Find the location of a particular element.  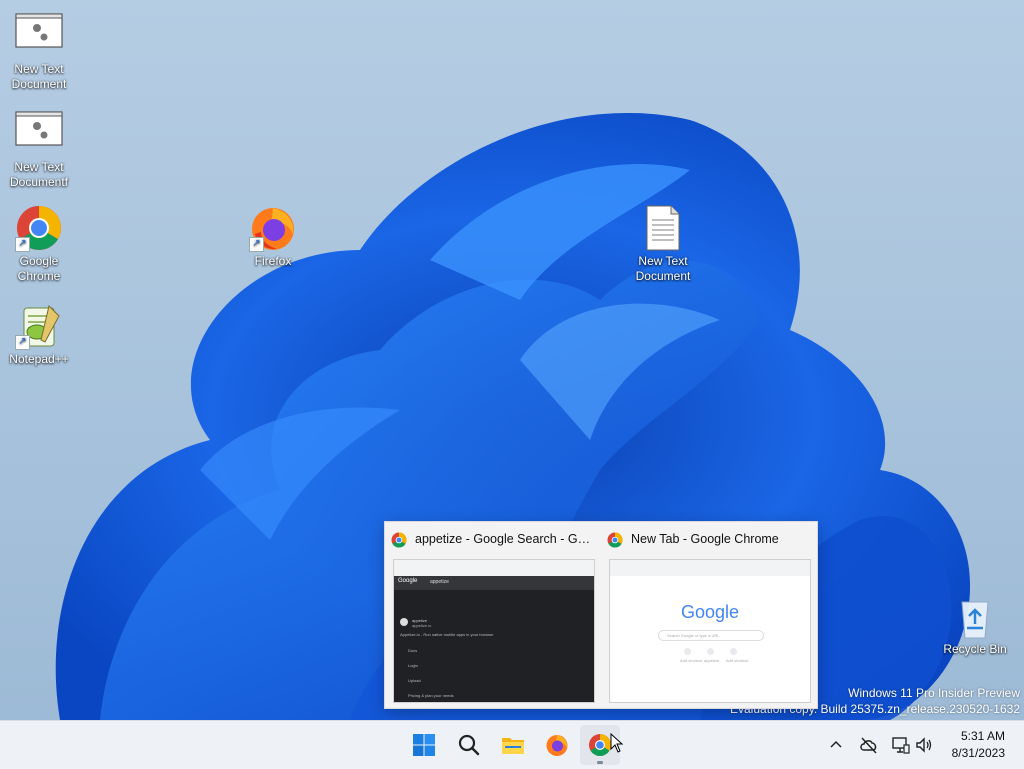

preview-query: appetize is located at coordinates (439, 582).